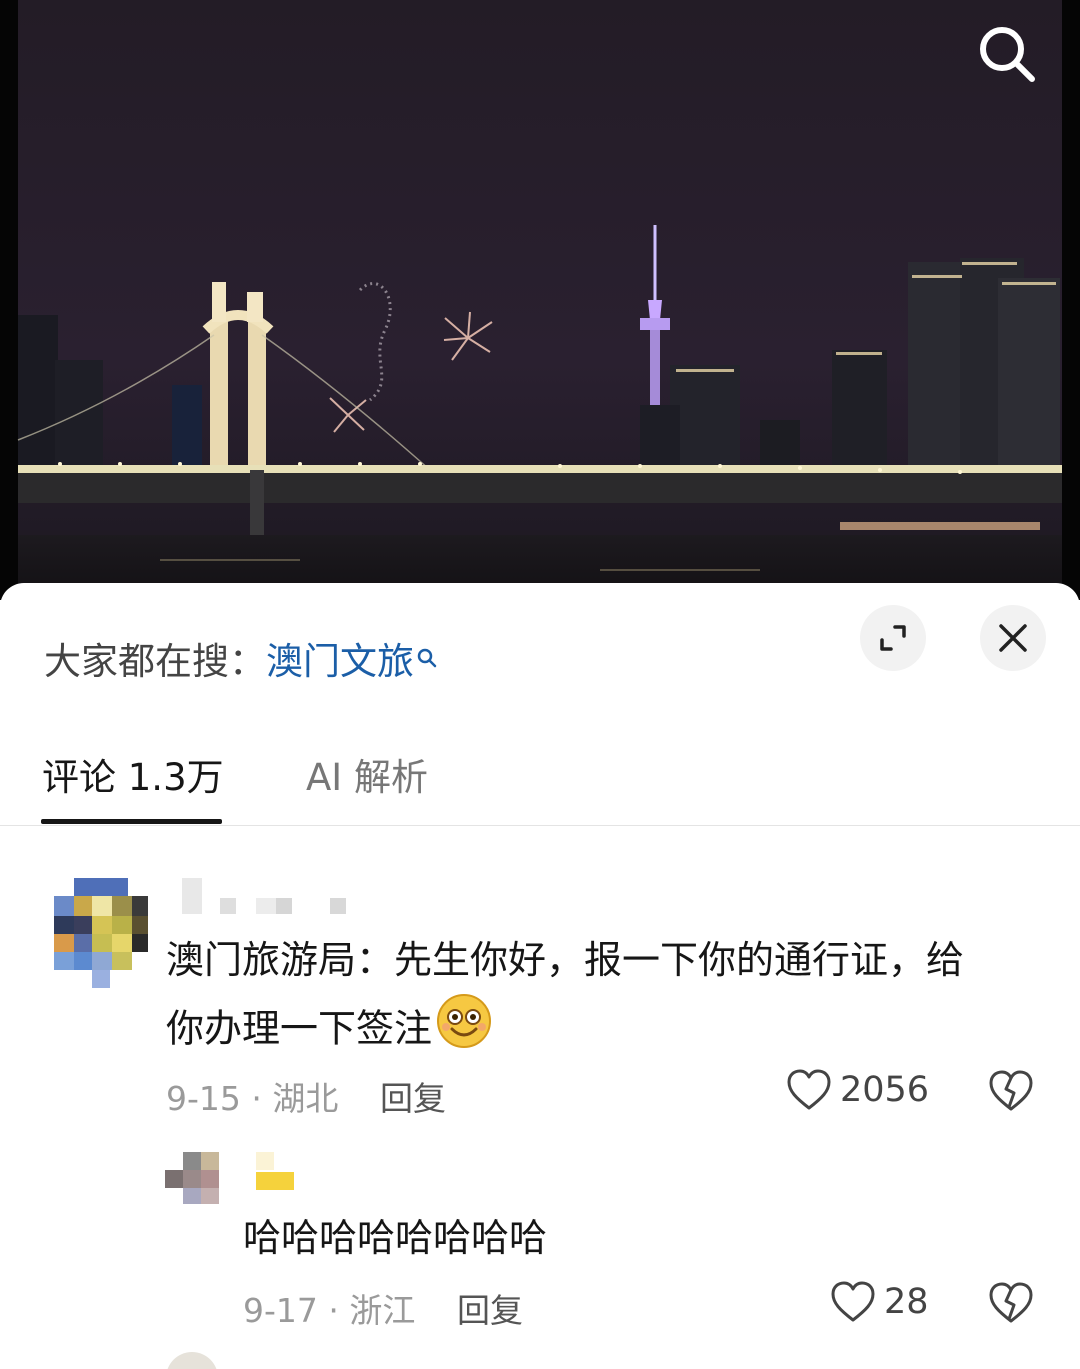 The height and width of the screenshot is (1369, 1080). What do you see at coordinates (464, 1031) in the screenshot?
I see `smile-emoji` at bounding box center [464, 1031].